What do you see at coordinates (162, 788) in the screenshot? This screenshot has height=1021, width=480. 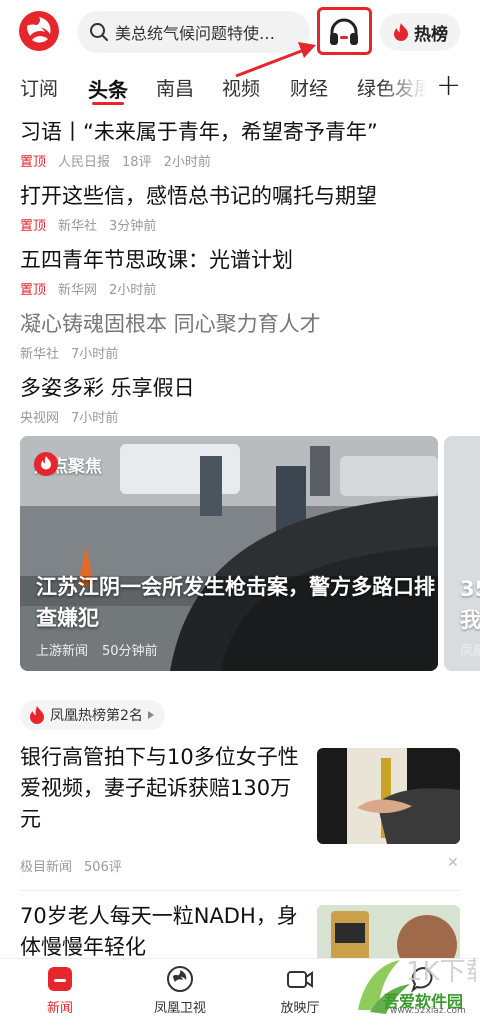 I see `image-news-title: 银行高管拍下与10多位女子性爱视频，妻子起诉获赔130万元` at bounding box center [162, 788].